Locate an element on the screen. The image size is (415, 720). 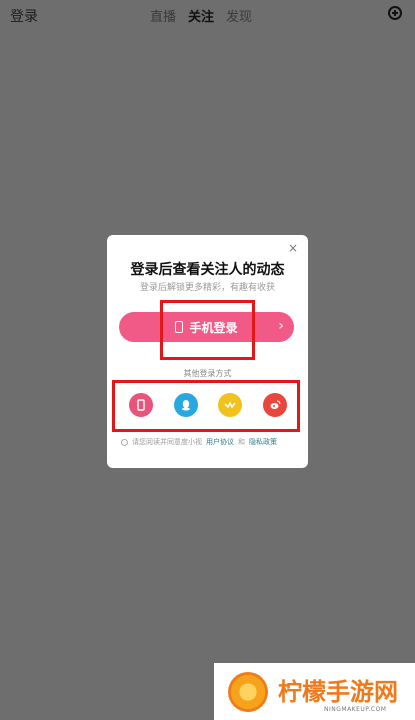
watermark: 柠檬手游网 NINGMAKEUP.COM is located at coordinates (314, 691).